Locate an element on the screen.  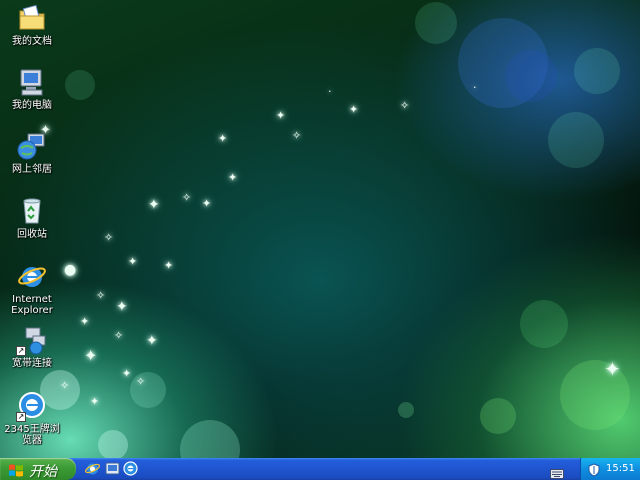
desktop-icon-my-documents: 我的文档 is located at coordinates (32, 24).